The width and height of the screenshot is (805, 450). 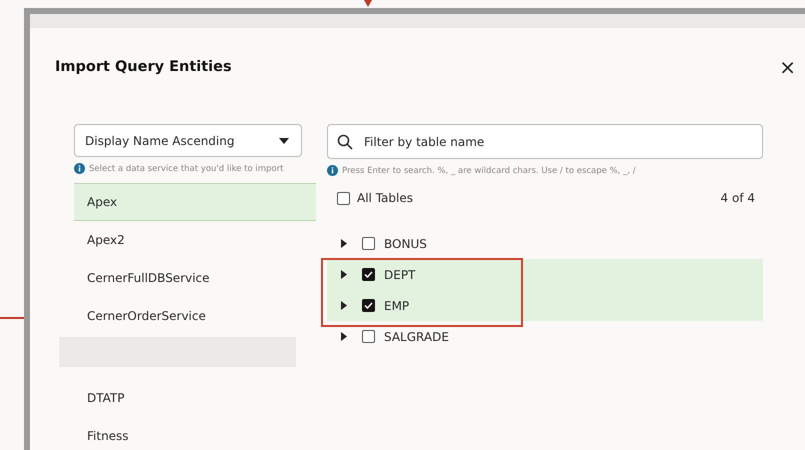 What do you see at coordinates (545, 336) in the screenshot?
I see `table-row: SALGRADE` at bounding box center [545, 336].